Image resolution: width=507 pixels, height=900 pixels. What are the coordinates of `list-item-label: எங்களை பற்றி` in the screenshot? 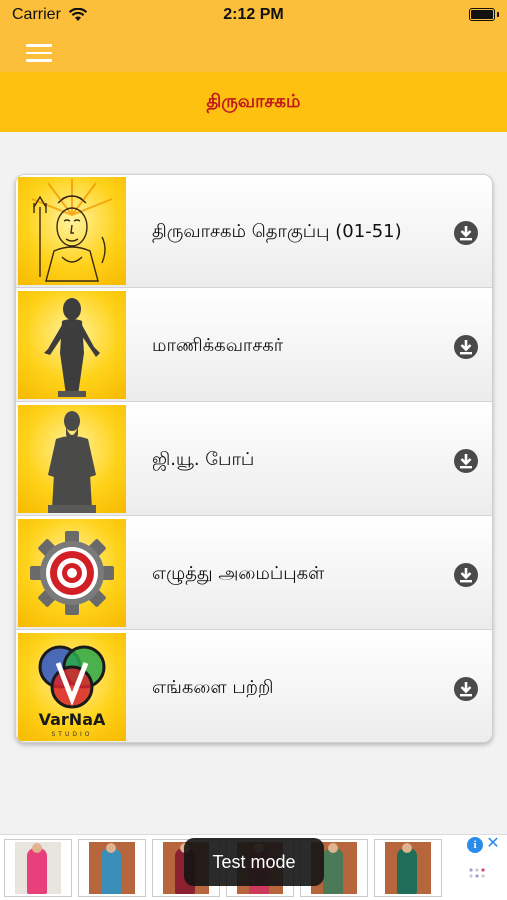 It's located at (213, 687).